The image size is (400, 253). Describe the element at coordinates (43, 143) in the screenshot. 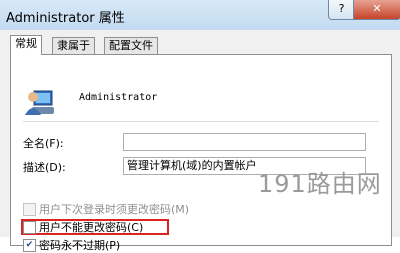

I see `fullname-label: 全名(F):` at that location.